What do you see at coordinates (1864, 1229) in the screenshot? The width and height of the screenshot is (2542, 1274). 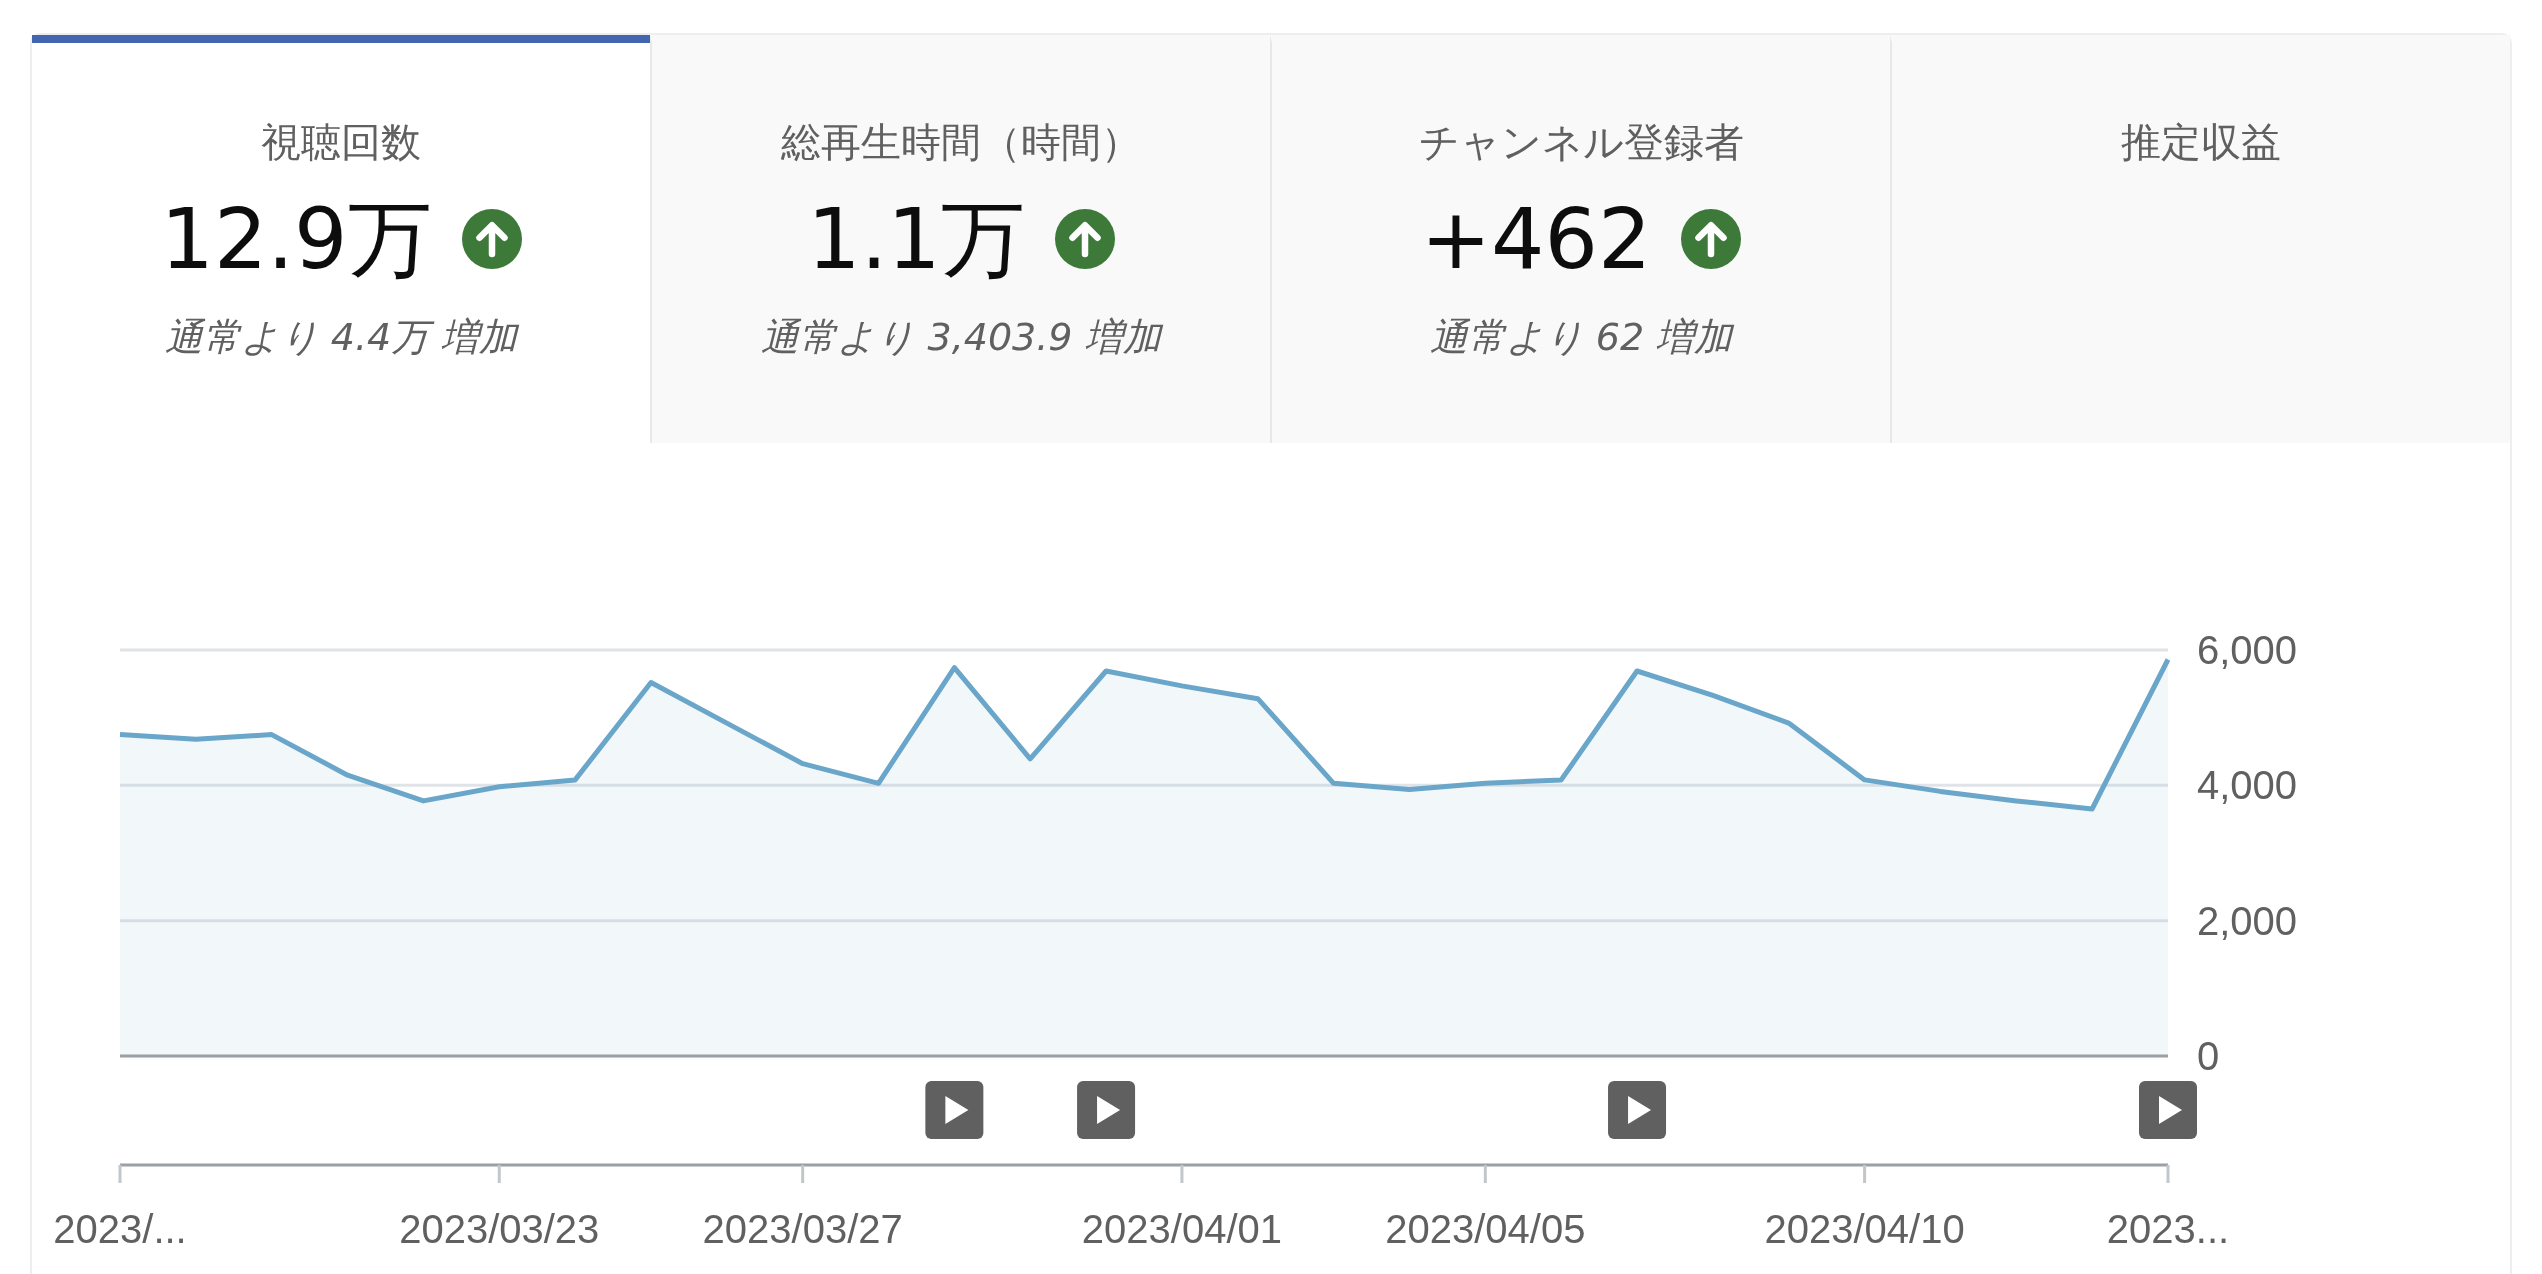 I see `x-axis-label: 2023/04/10` at bounding box center [1864, 1229].